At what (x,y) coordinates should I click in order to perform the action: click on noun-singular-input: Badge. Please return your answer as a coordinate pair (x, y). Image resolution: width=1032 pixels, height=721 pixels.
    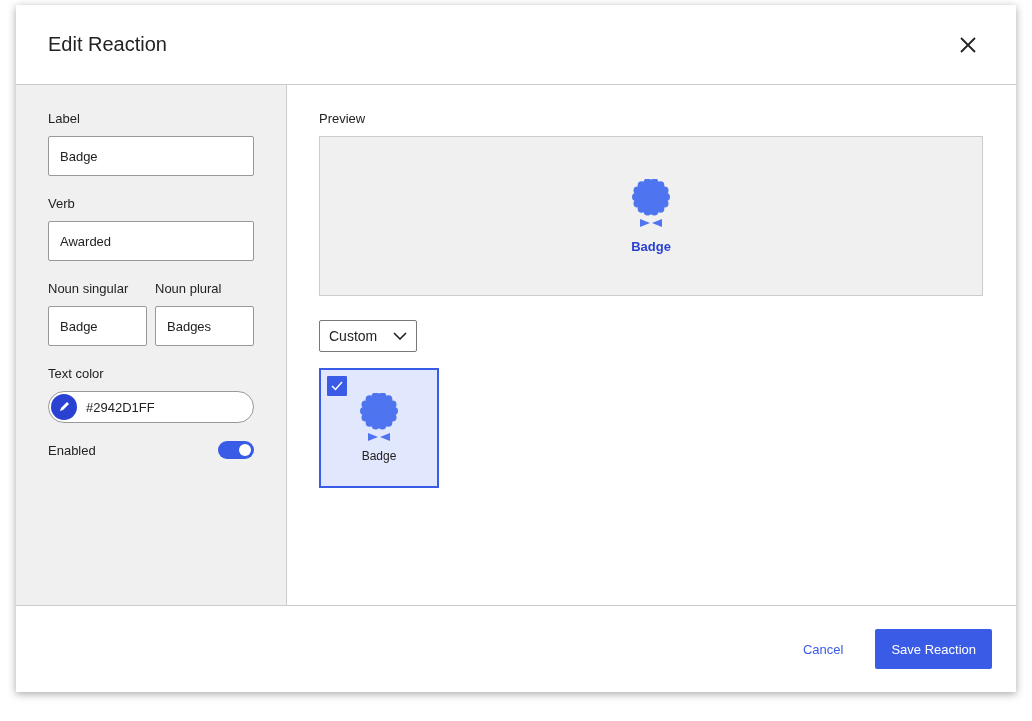
    Looking at the image, I should click on (97, 326).